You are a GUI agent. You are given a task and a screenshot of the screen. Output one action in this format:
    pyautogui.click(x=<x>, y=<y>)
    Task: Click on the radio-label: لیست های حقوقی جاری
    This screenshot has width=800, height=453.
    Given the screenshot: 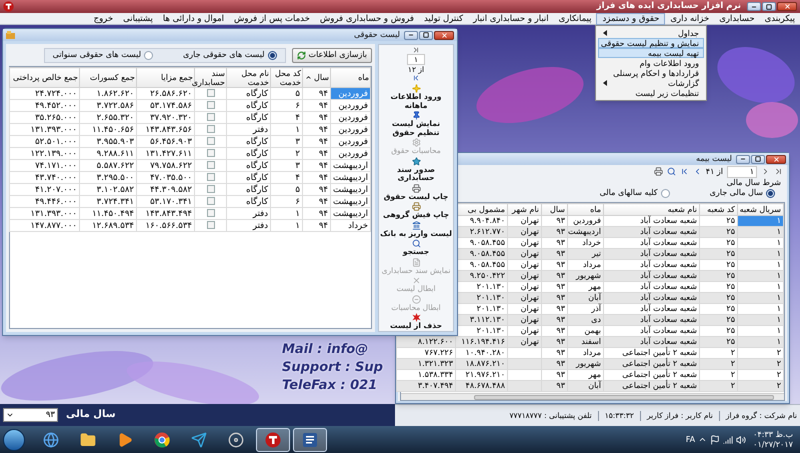 What is the action you would take?
    pyautogui.click(x=224, y=55)
    